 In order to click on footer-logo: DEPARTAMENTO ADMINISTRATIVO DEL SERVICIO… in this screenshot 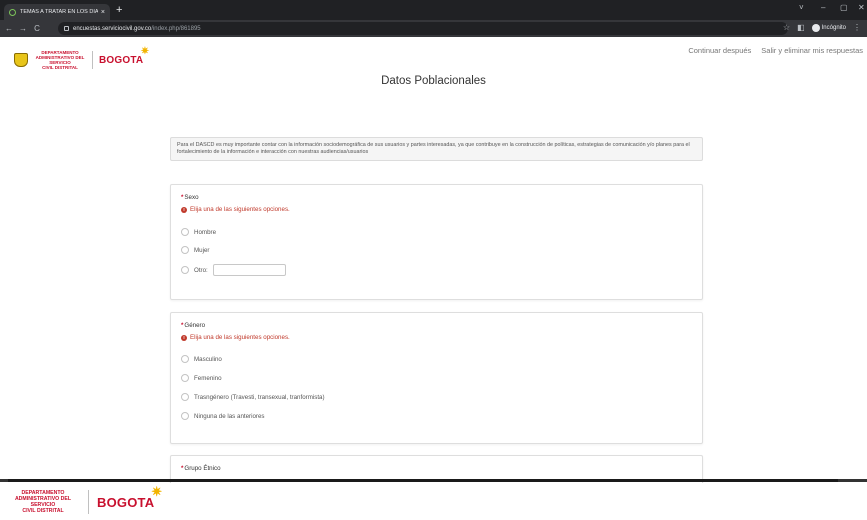, I will do `click(84, 498)`.